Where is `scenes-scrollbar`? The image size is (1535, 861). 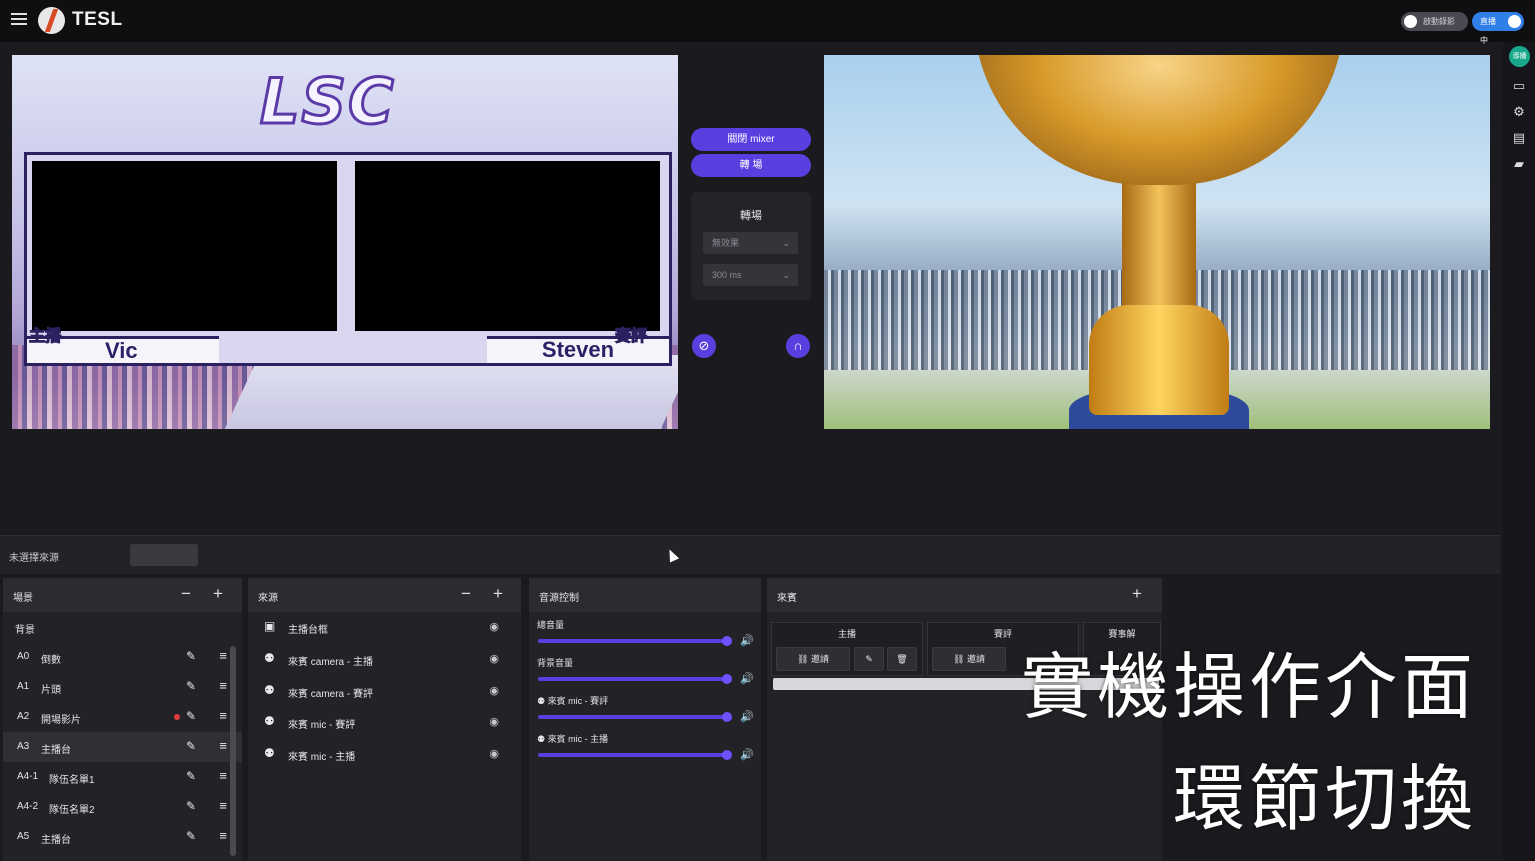 scenes-scrollbar is located at coordinates (233, 751).